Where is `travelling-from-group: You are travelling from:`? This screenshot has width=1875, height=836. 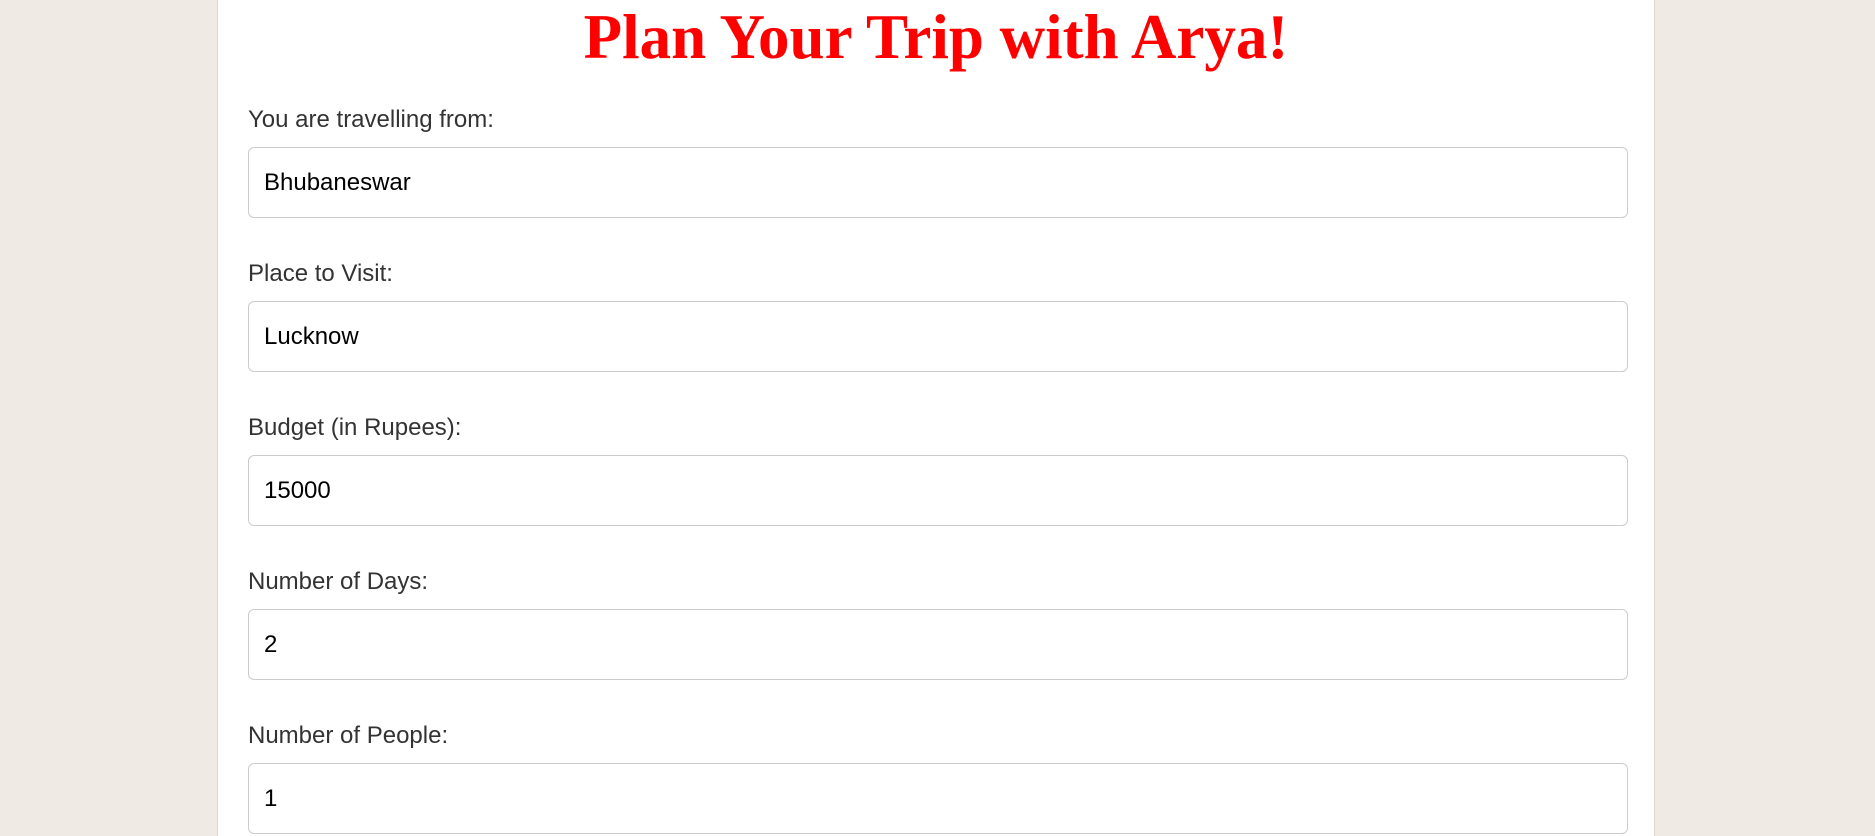 travelling-from-group: You are travelling from: is located at coordinates (938, 162).